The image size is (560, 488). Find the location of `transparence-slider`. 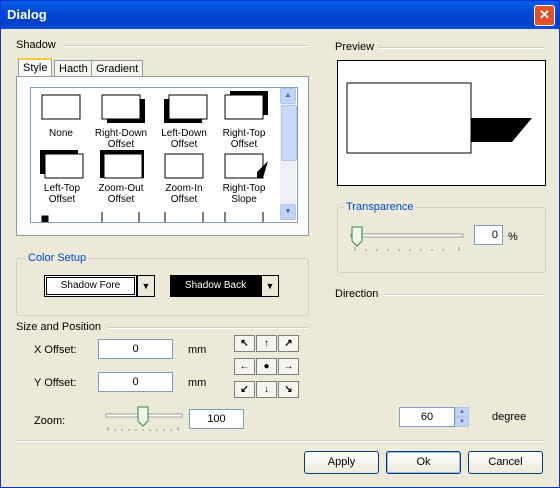

transparence-slider is located at coordinates (407, 239).